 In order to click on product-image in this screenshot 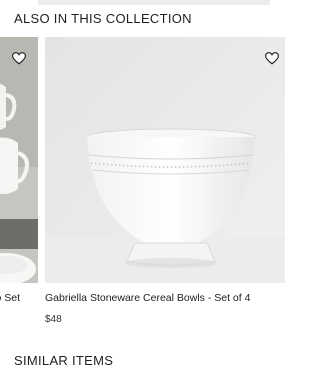, I will do `click(19, 160)`.